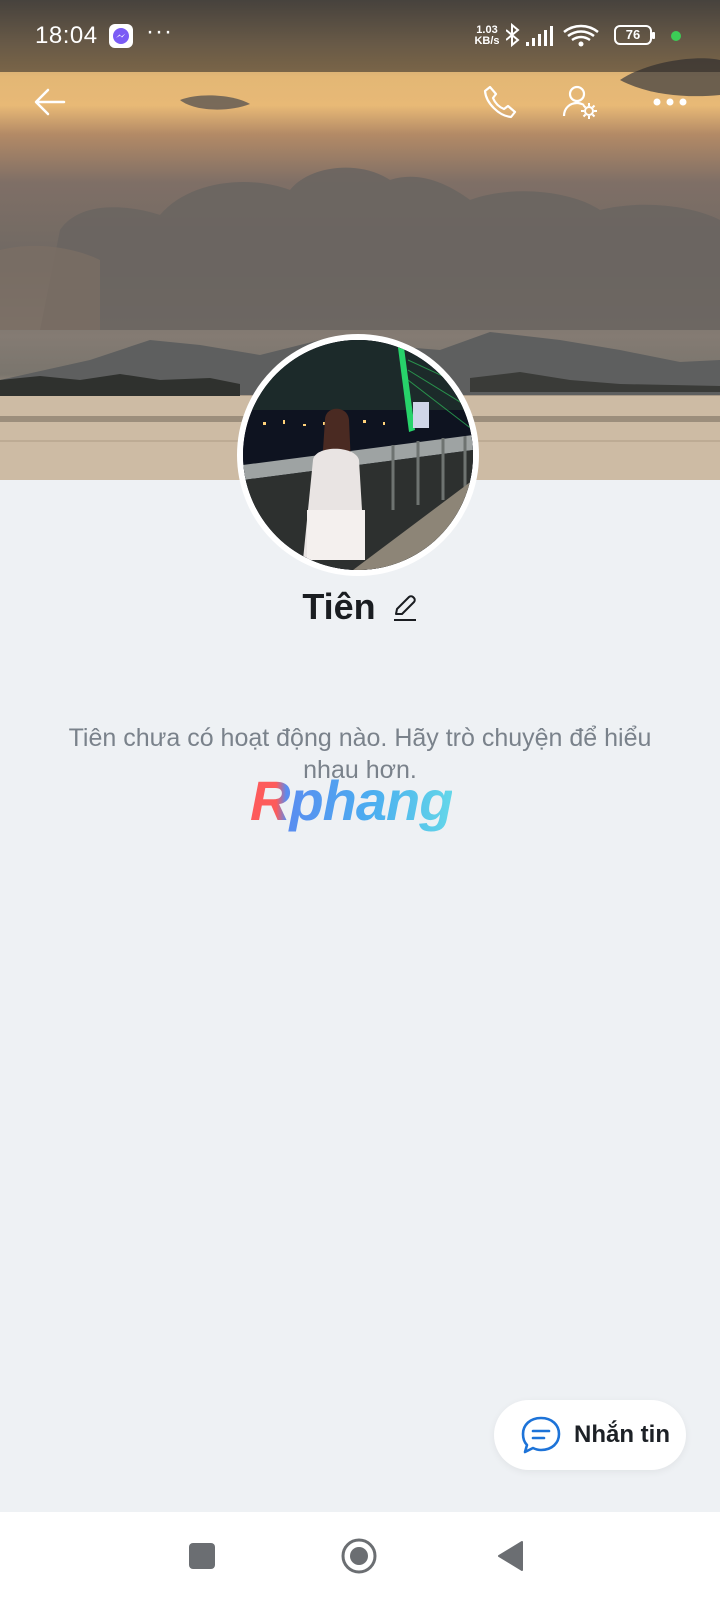  I want to click on more-button, so click(670, 102).